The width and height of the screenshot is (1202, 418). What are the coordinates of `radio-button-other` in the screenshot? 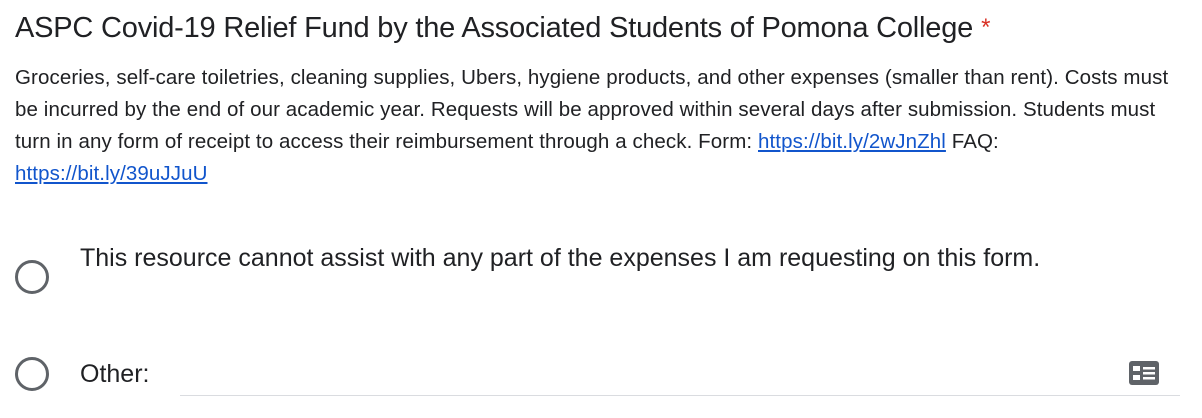 It's located at (32, 374).